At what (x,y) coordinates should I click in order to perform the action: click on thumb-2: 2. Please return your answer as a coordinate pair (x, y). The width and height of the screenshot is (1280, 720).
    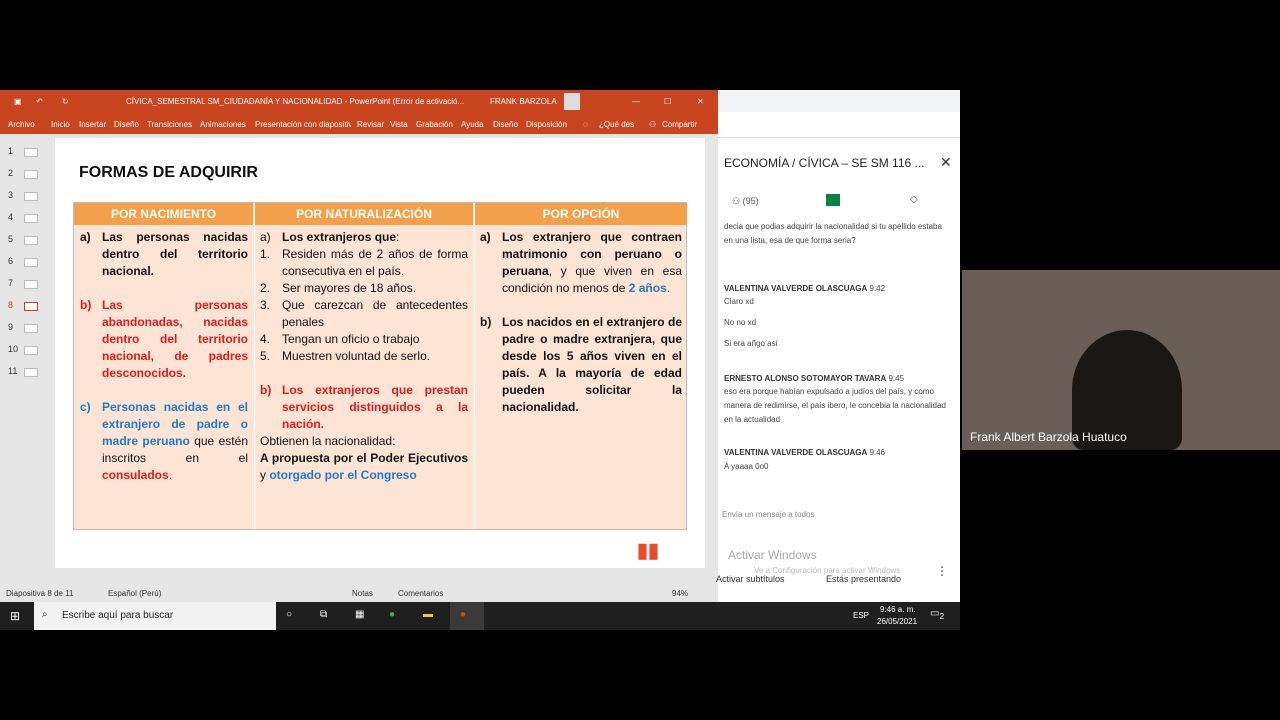
    Looking at the image, I should click on (23, 173).